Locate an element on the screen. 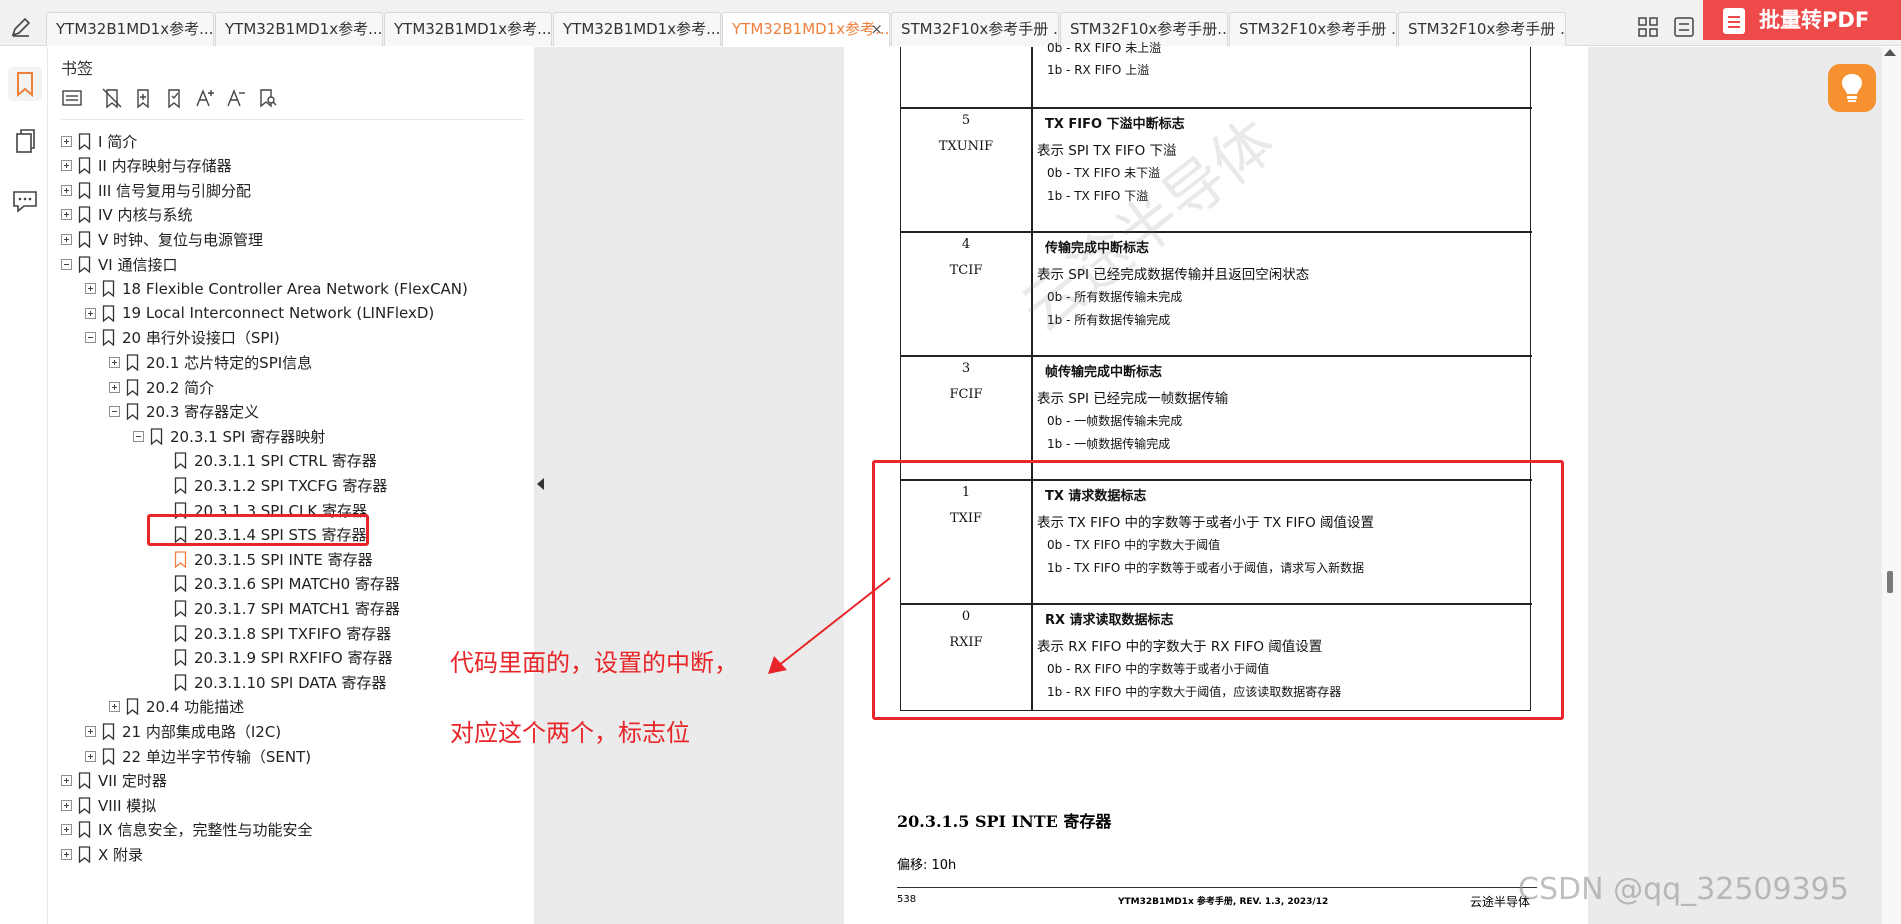  bookmark-item: 20.3.1.6 SPI MATCH0 寄存器 is located at coordinates (278, 584).